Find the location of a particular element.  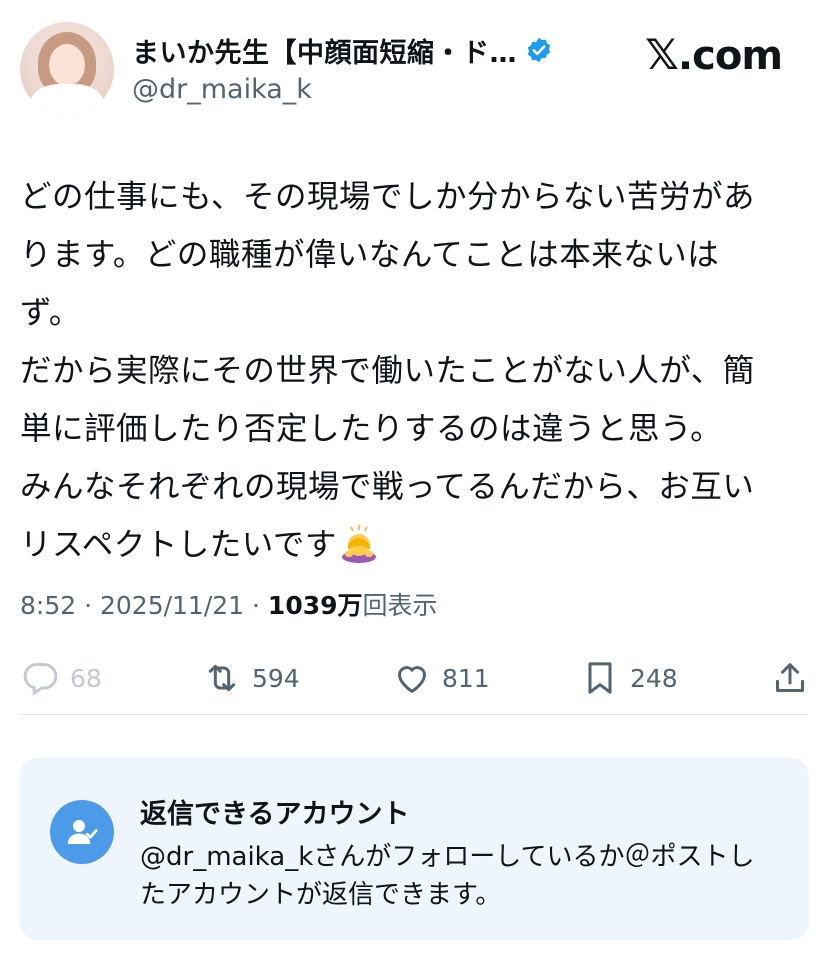

user-check-icon is located at coordinates (82, 832).